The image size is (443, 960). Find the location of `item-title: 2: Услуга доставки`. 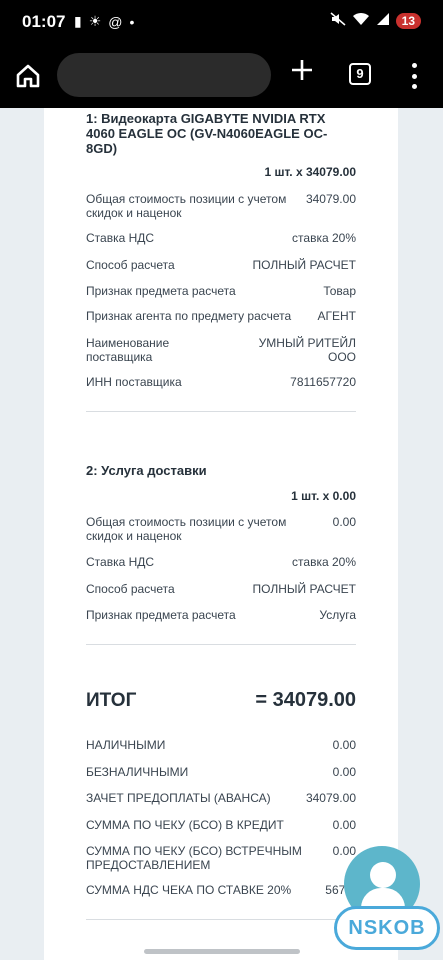

item-title: 2: Услуга доставки is located at coordinates (146, 470).